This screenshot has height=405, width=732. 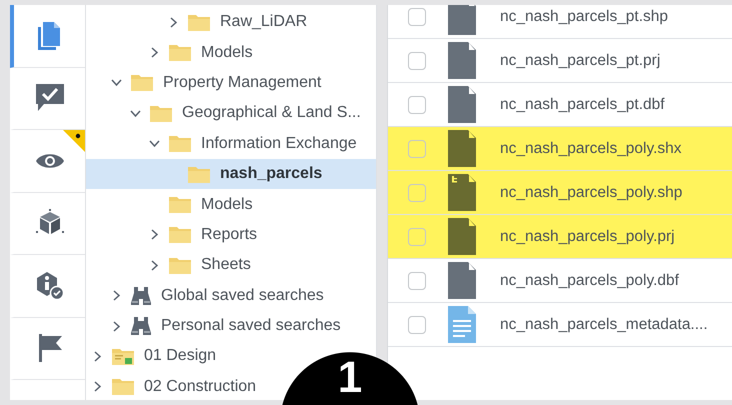 What do you see at coordinates (350, 378) in the screenshot?
I see `step-number-badge: 1` at bounding box center [350, 378].